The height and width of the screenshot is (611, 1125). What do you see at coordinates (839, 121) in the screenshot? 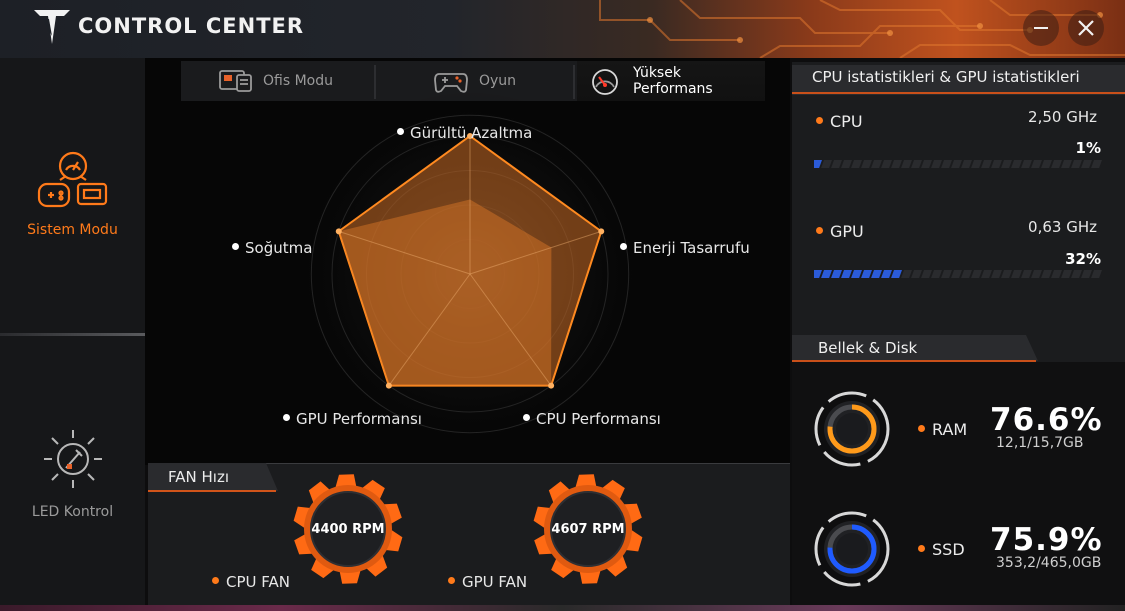
I see `cpu-stat-label: CPU` at bounding box center [839, 121].